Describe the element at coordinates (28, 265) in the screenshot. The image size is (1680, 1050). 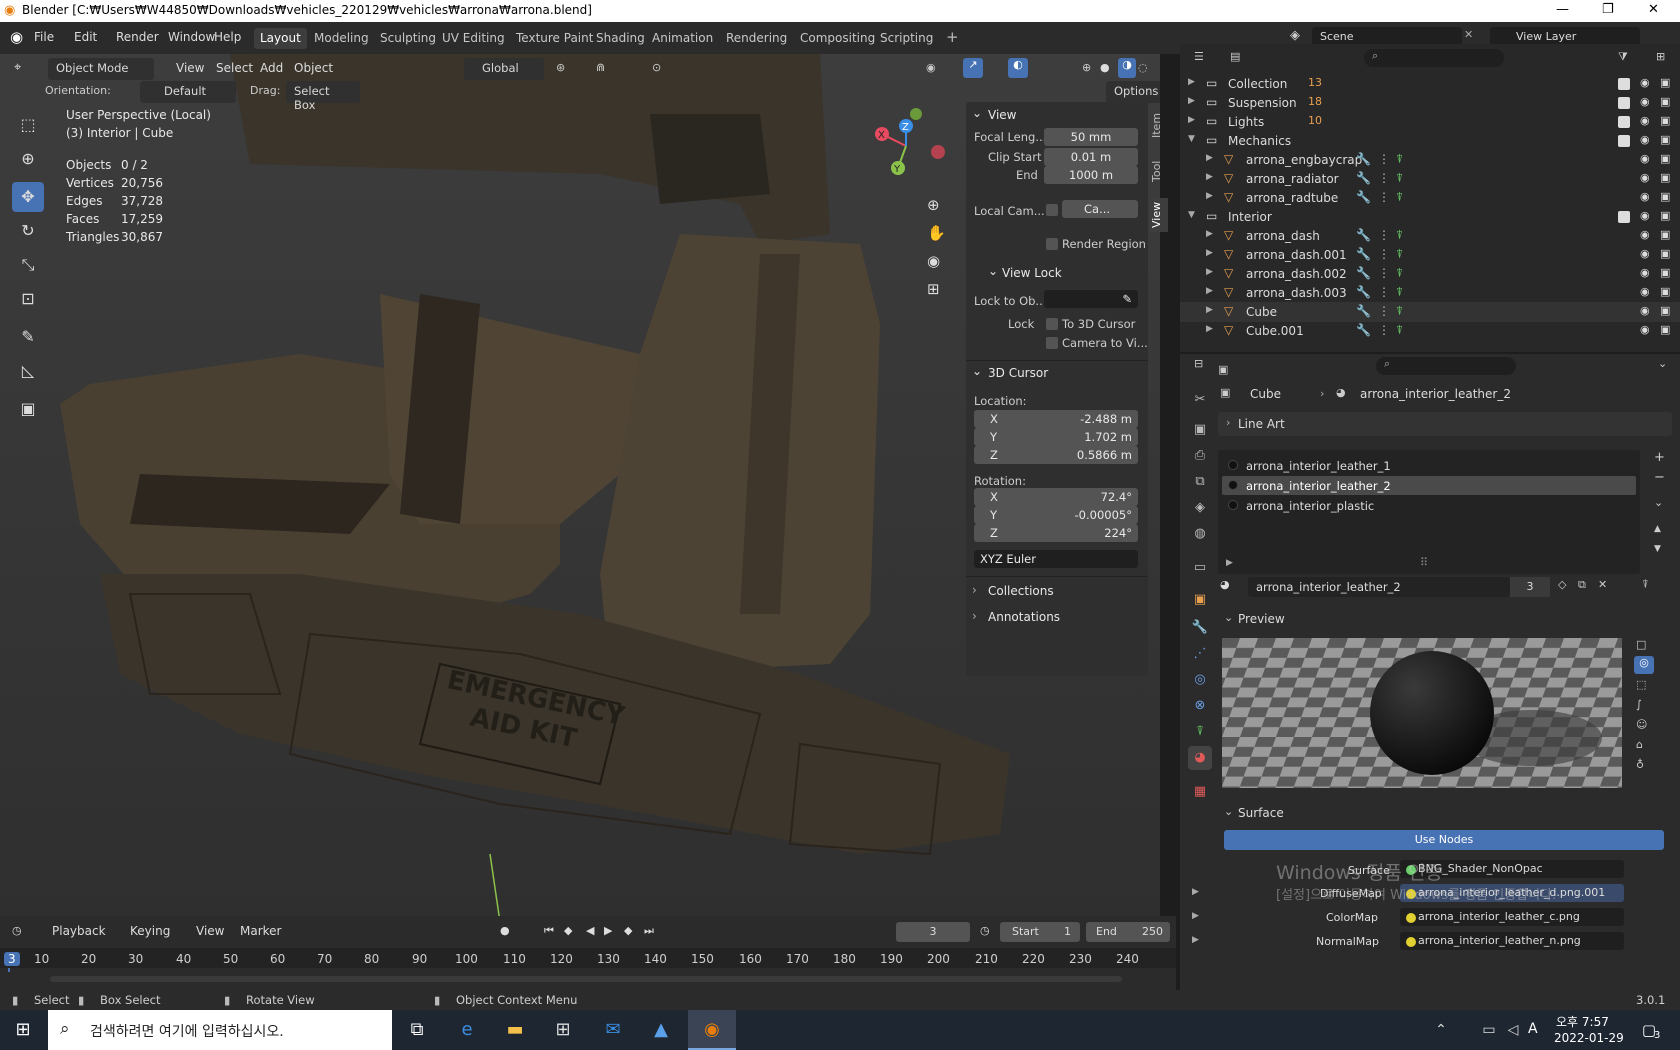
I see `scale-tool-icon: ⤡` at that location.